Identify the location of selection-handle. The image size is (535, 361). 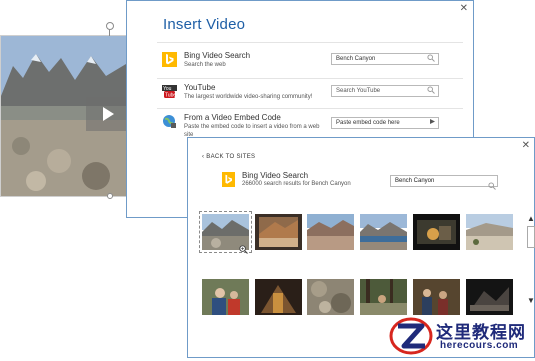
(110, 196).